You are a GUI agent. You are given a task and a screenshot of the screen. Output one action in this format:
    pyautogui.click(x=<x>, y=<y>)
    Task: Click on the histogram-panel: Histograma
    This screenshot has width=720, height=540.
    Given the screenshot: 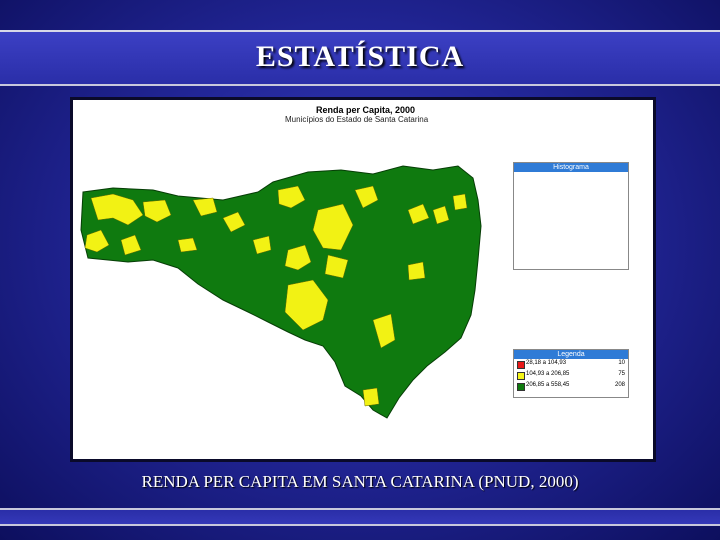 What is the action you would take?
    pyautogui.click(x=571, y=216)
    